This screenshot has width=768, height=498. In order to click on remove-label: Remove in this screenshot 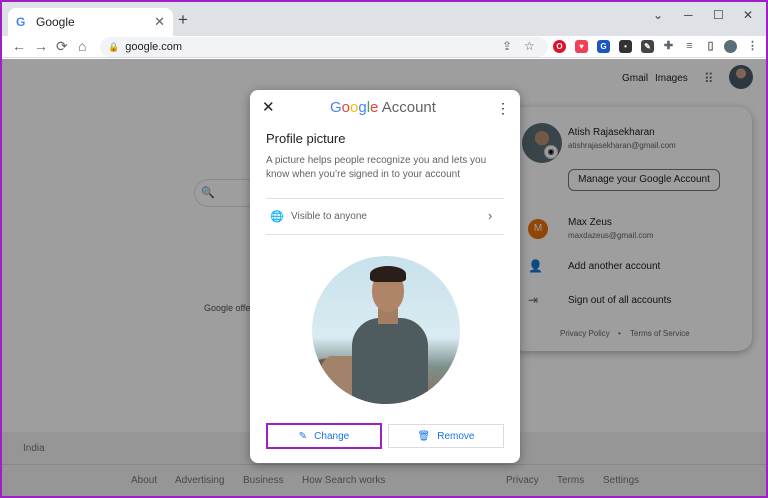, I will do `click(456, 436)`.